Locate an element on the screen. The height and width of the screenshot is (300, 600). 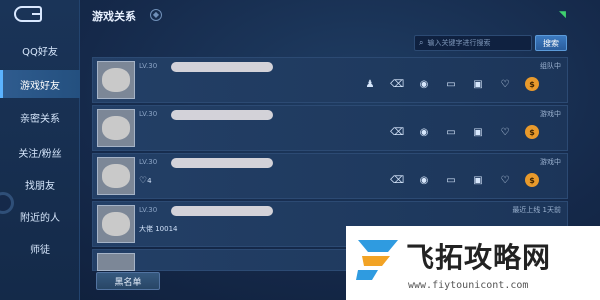
watermark-logo-icon is located at coordinates (377, 260).